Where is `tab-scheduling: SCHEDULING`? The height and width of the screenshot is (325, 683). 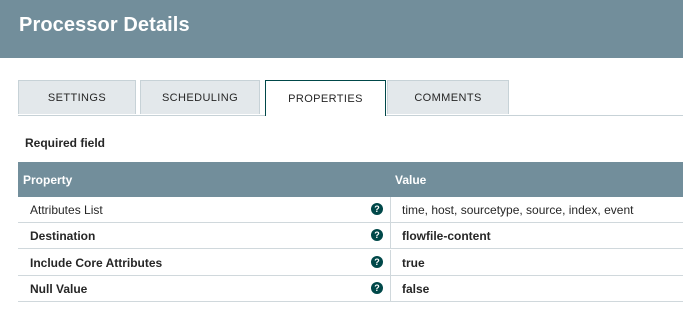
tab-scheduling: SCHEDULING is located at coordinates (200, 97).